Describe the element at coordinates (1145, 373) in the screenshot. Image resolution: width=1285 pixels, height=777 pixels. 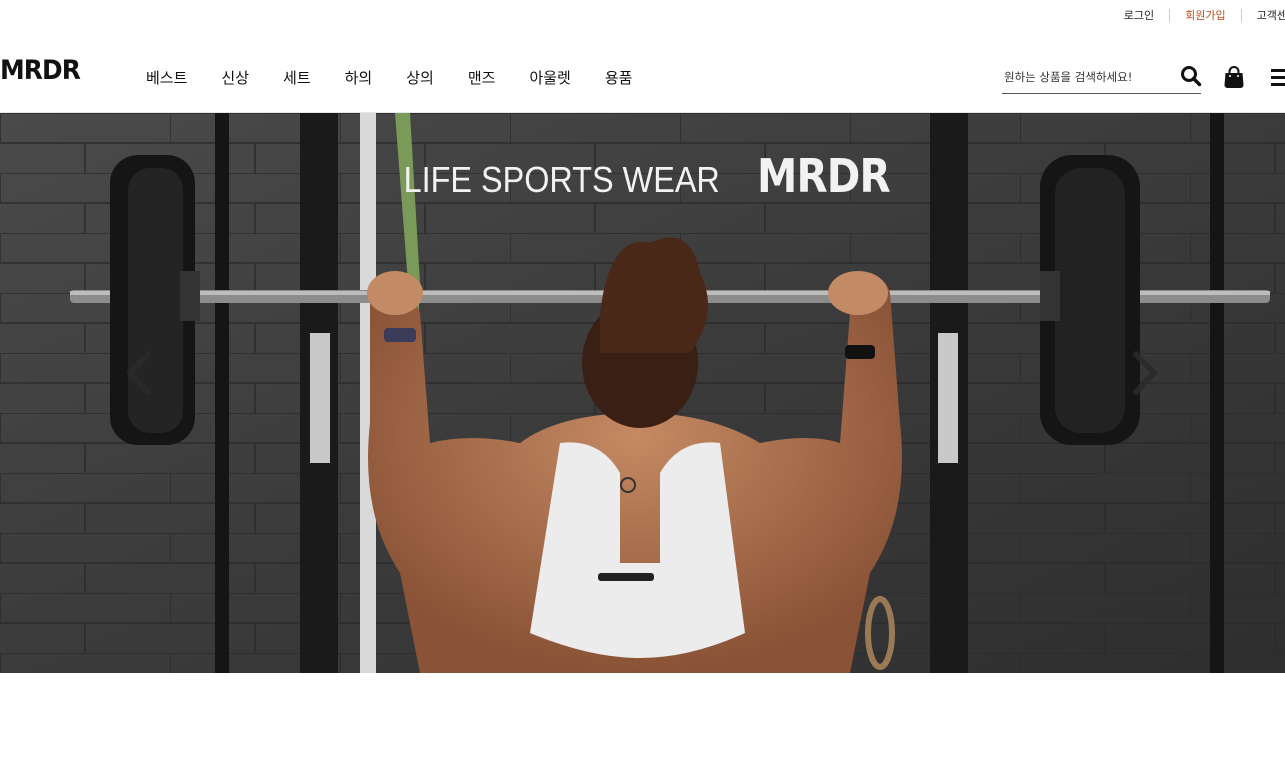
I see `chevron-right-icon` at that location.